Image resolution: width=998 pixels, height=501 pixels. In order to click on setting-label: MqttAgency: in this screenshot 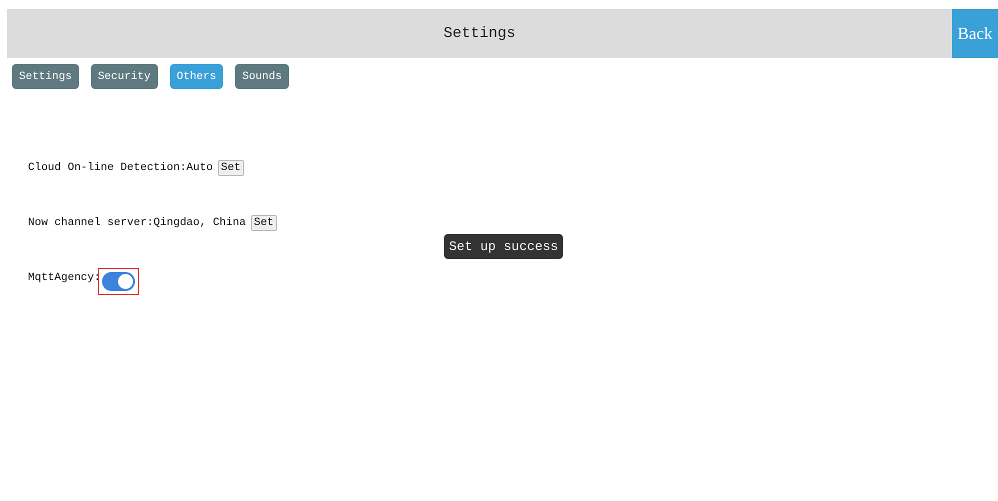, I will do `click(64, 278)`.